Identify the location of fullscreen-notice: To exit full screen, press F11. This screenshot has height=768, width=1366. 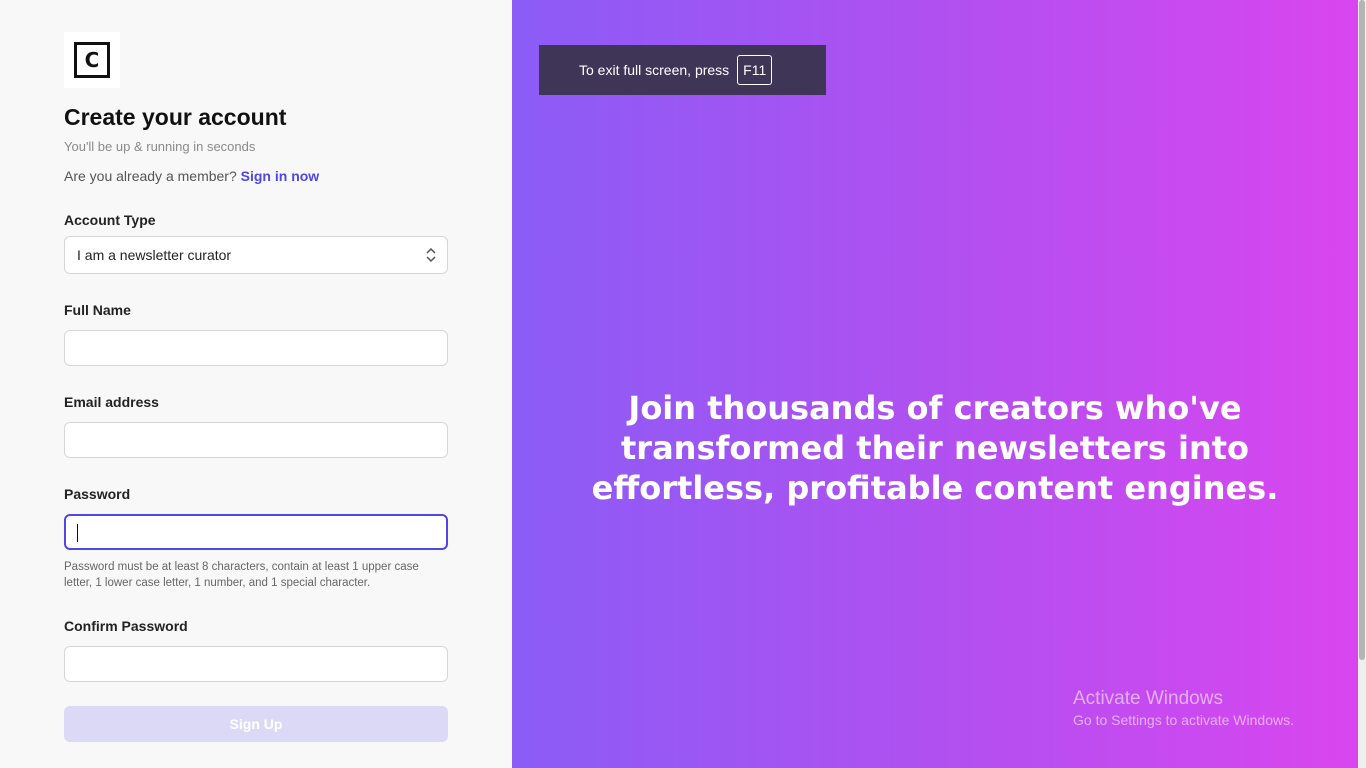
(682, 70).